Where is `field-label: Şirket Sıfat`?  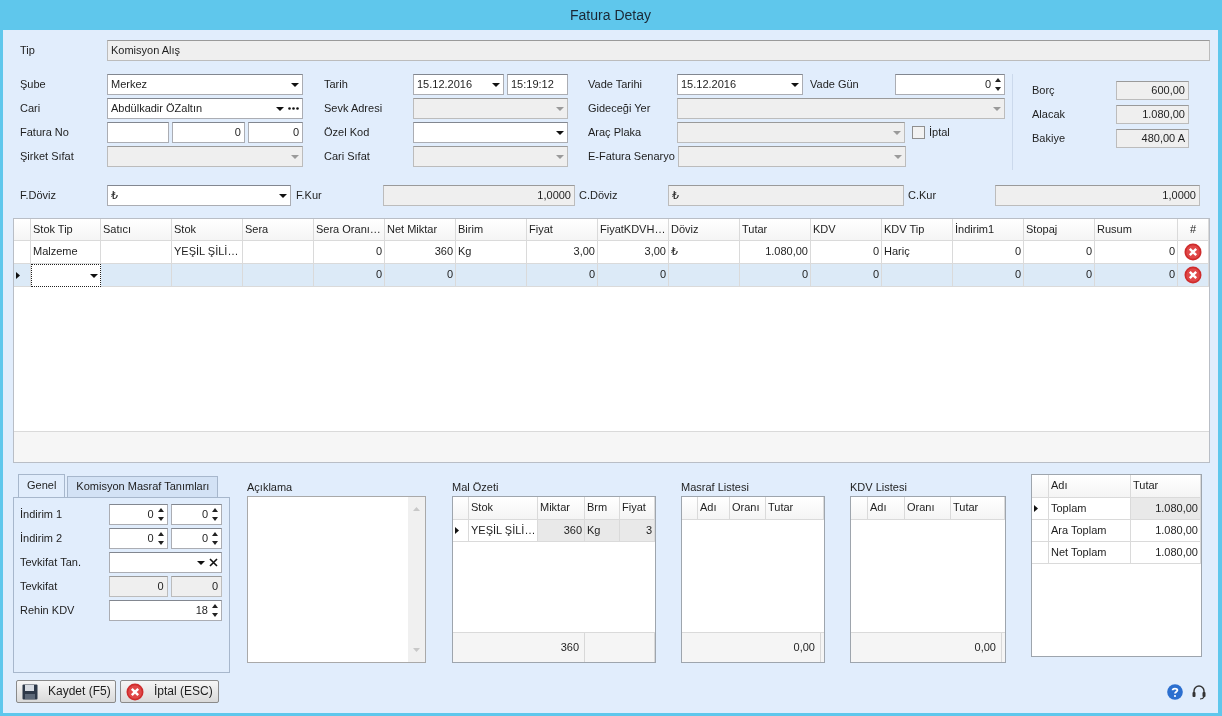 field-label: Şirket Sıfat is located at coordinates (47, 156).